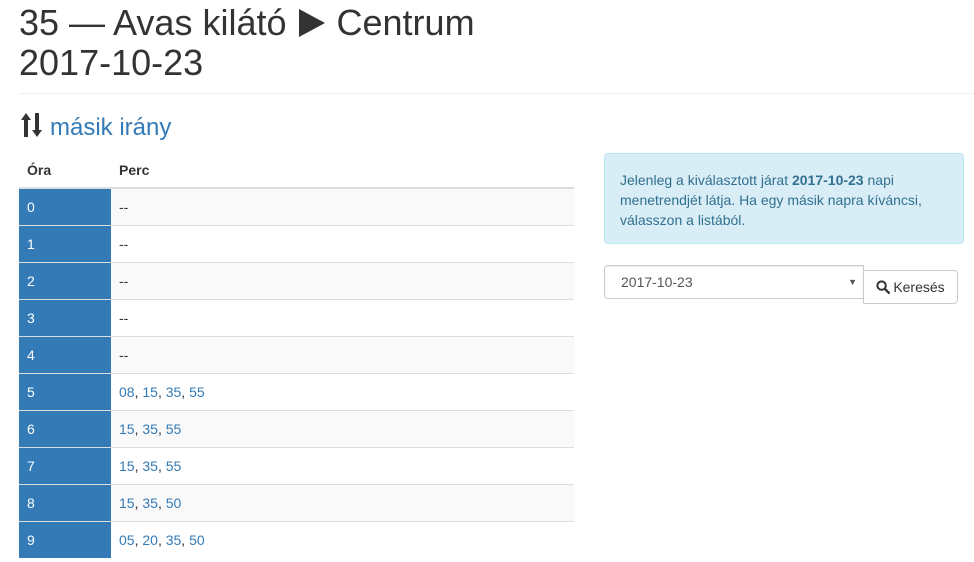 Image resolution: width=974 pixels, height=562 pixels. I want to click on info-text-before: Jelenleg a kiválasztott járat, so click(706, 180).